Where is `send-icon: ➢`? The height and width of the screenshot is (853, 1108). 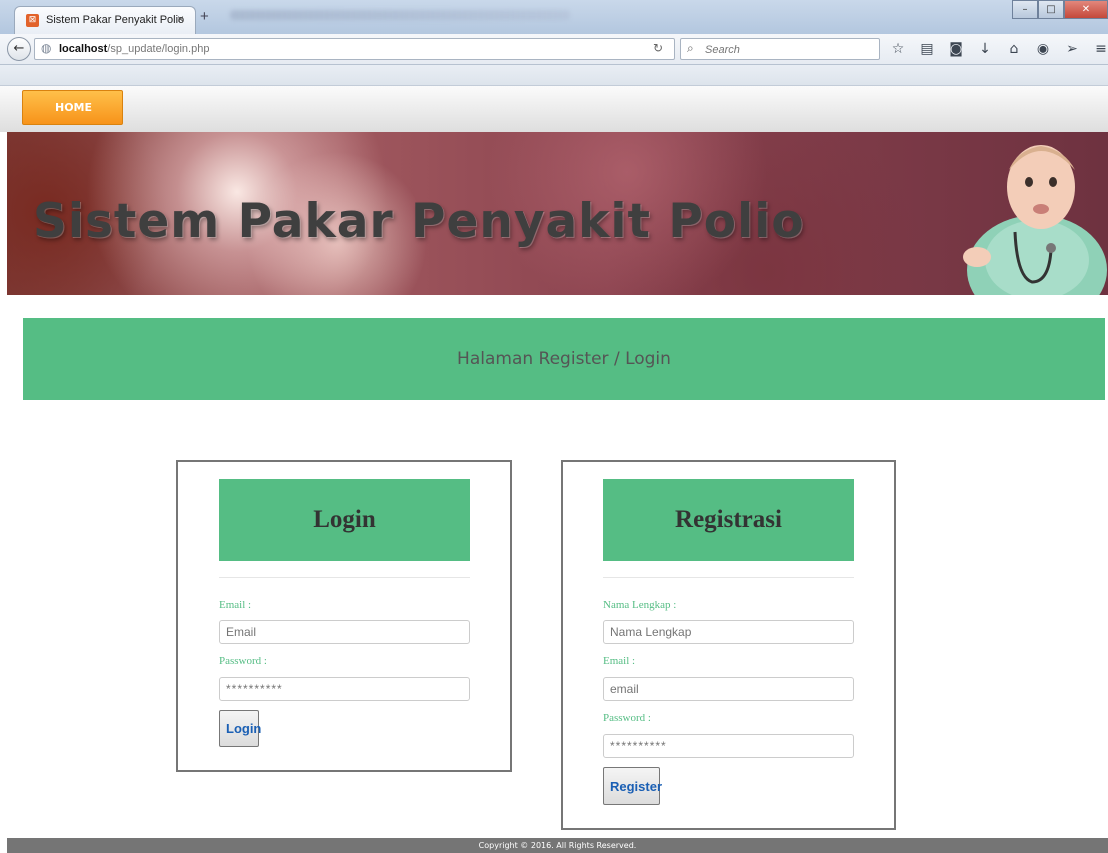
send-icon: ➢ is located at coordinates (1072, 49).